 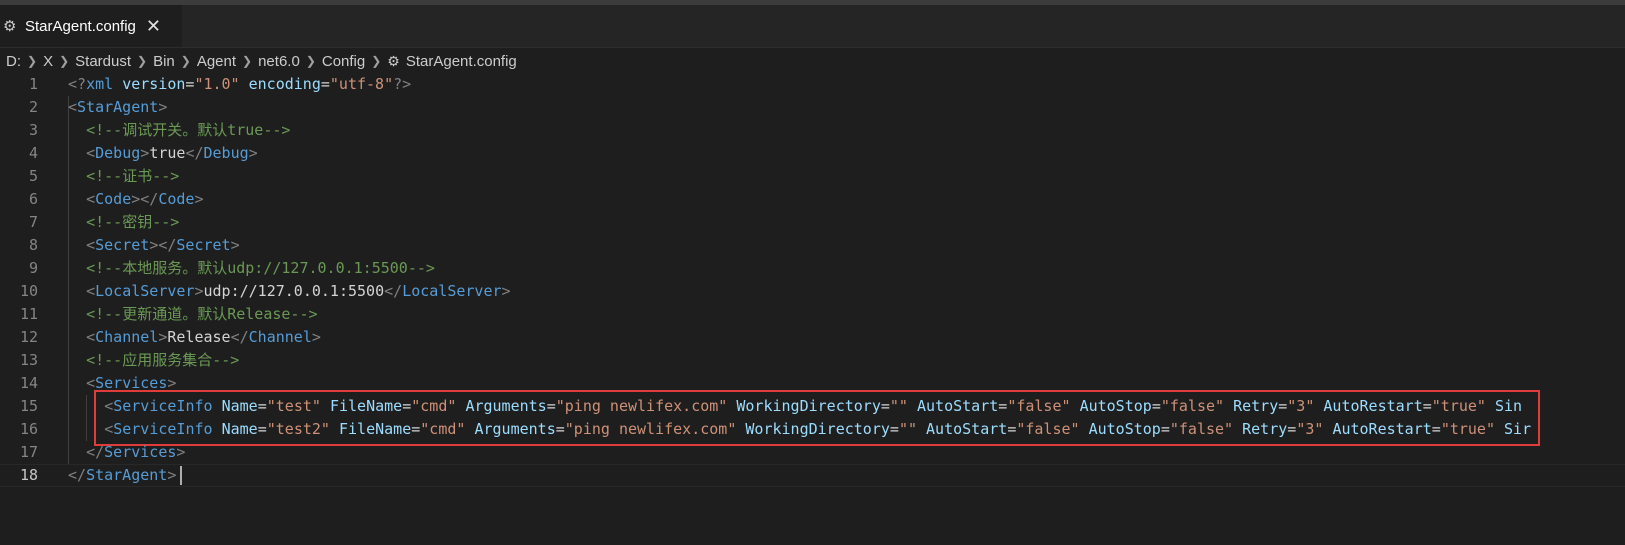 I want to click on code-content: </Services>, so click(x=135, y=452).